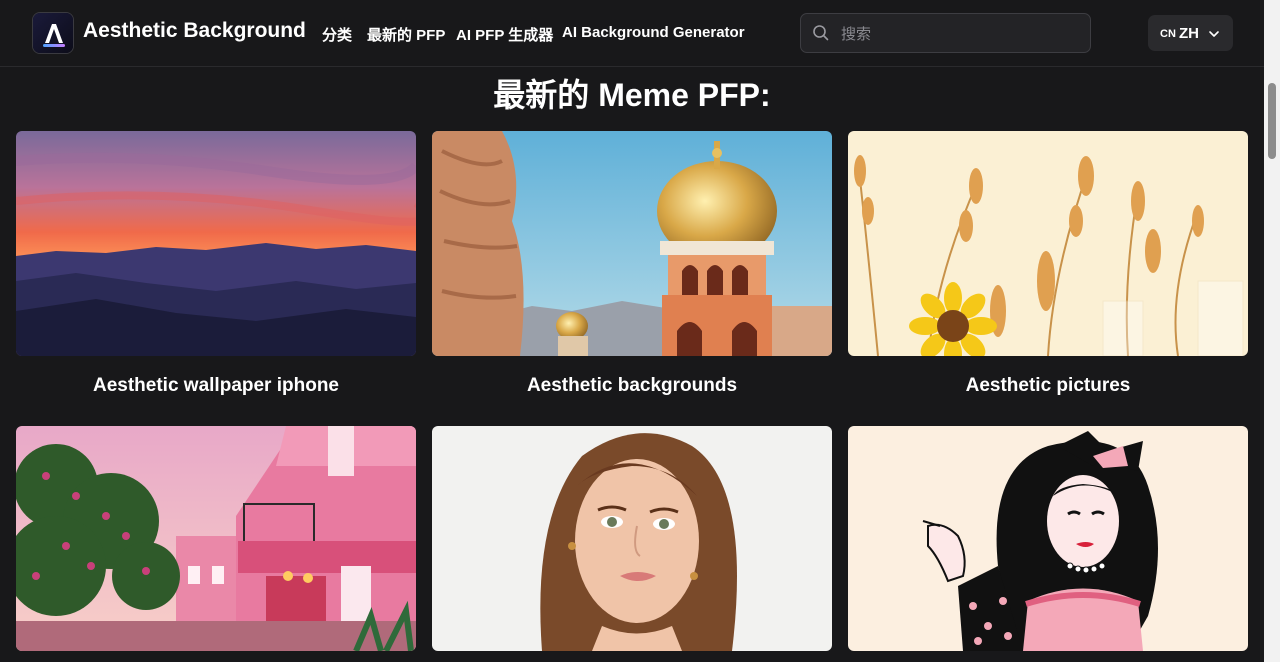  I want to click on image-card: Aesthetic wallpaper iphone, so click(216, 263).